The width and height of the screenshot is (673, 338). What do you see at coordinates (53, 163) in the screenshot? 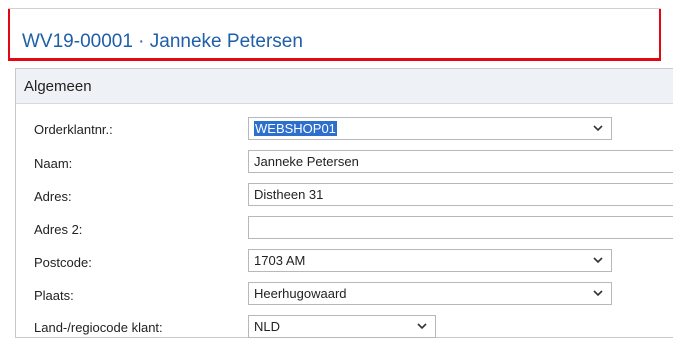
I see `name-label: Naam:` at bounding box center [53, 163].